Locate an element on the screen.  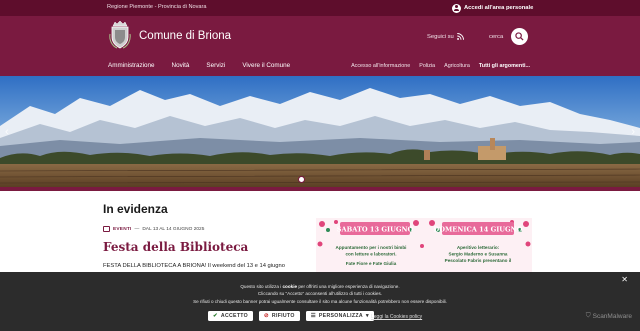
poster-left-line3: Fate Fiore e Fate Giulia is located at coordinates (371, 263).